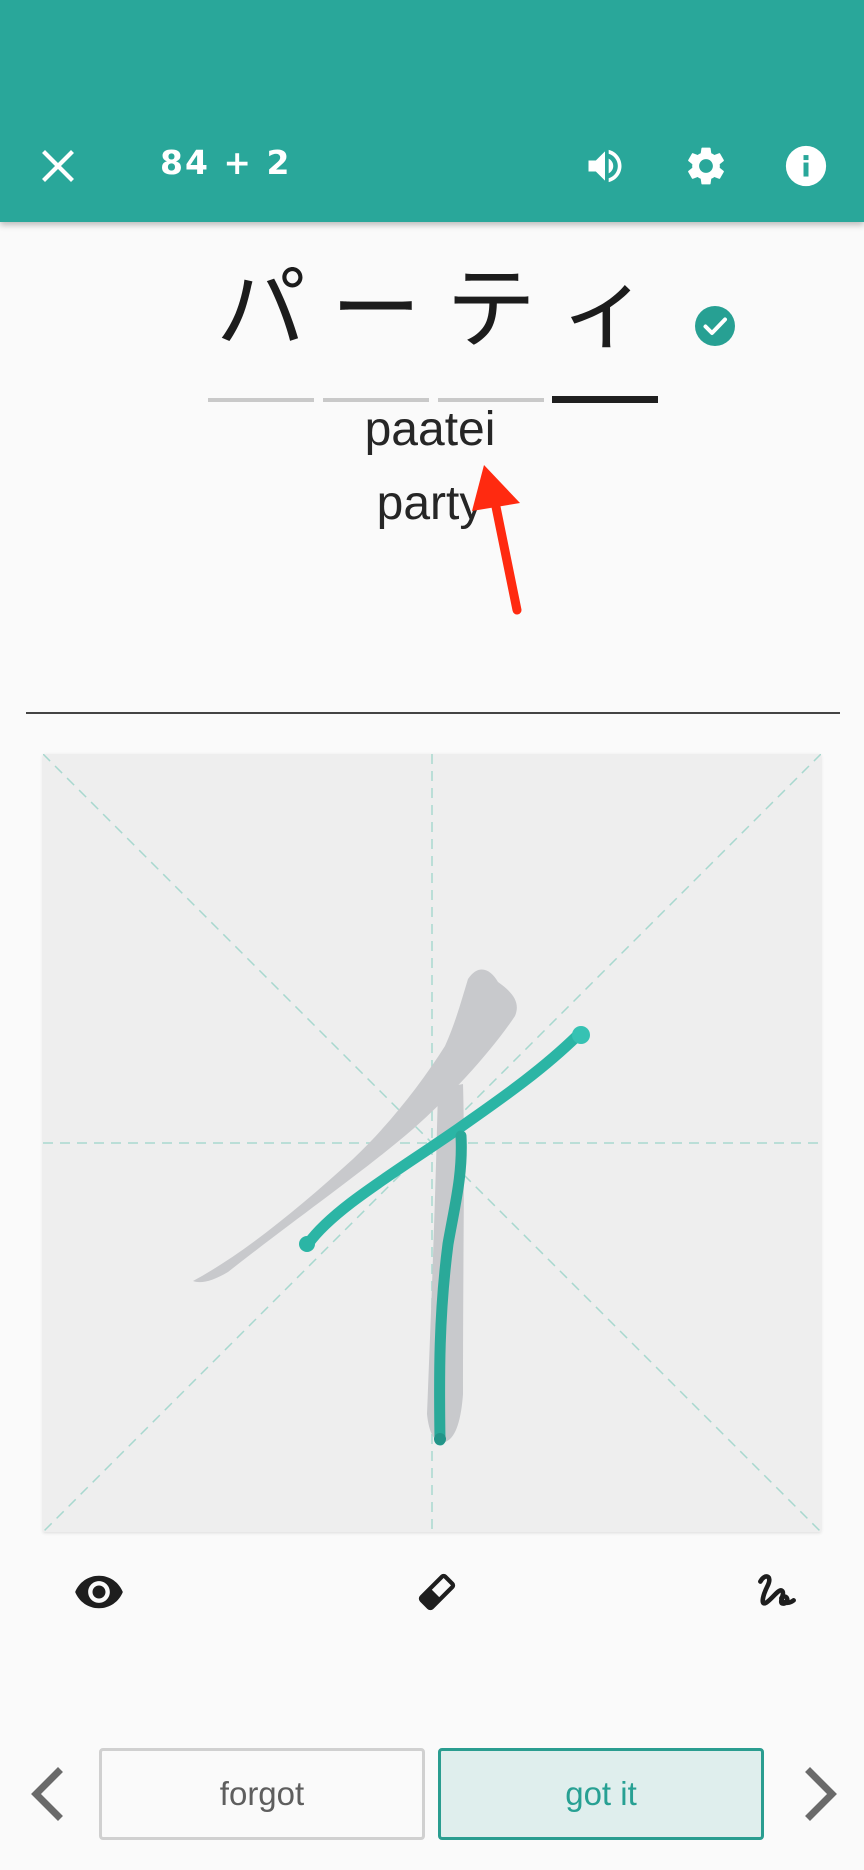 The height and width of the screenshot is (1870, 864). I want to click on kana-character: テ, so click(491, 309).